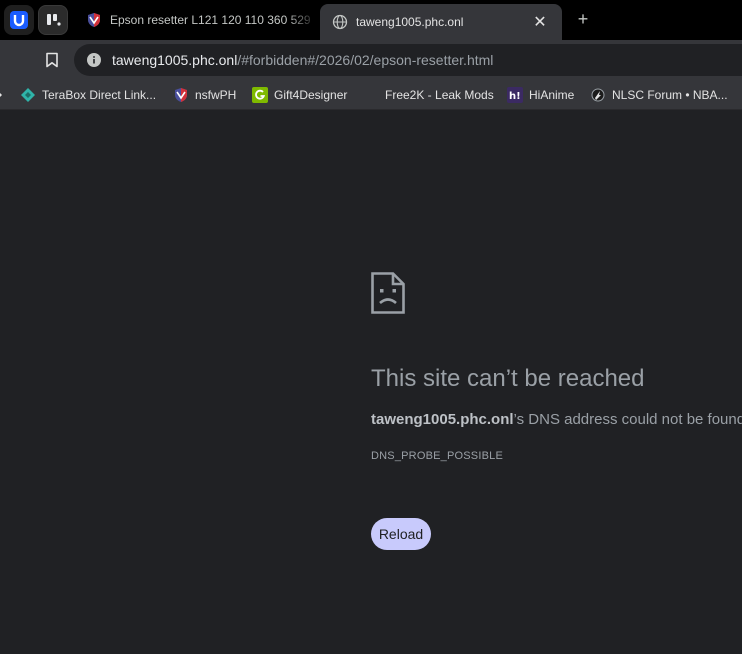  Describe the element at coordinates (340, 22) in the screenshot. I see `globe-icon` at that location.